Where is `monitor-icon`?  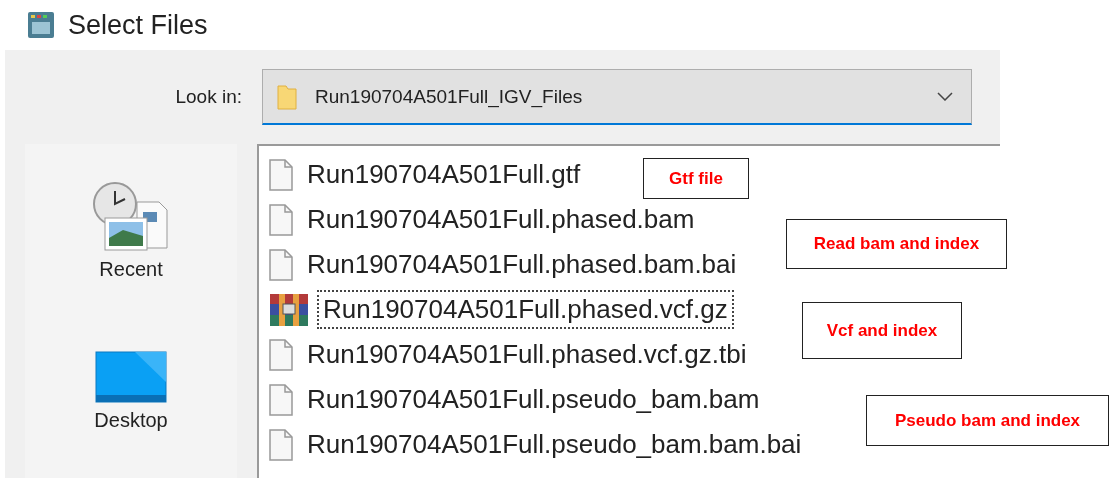 monitor-icon is located at coordinates (131, 377).